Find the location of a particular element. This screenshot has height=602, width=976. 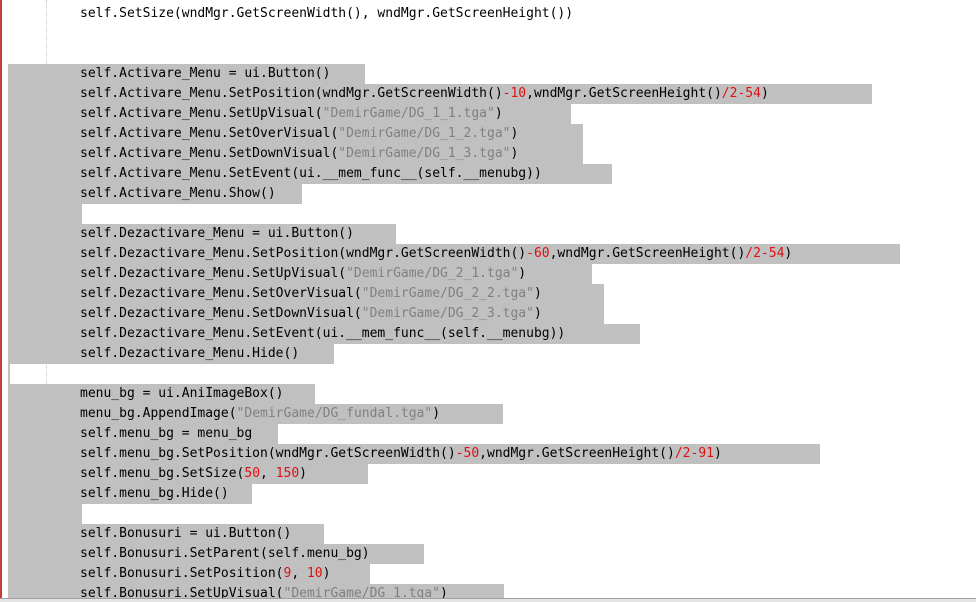

code-text: self.Dezactivare_Menu = ui.Button() is located at coordinates (217, 234).